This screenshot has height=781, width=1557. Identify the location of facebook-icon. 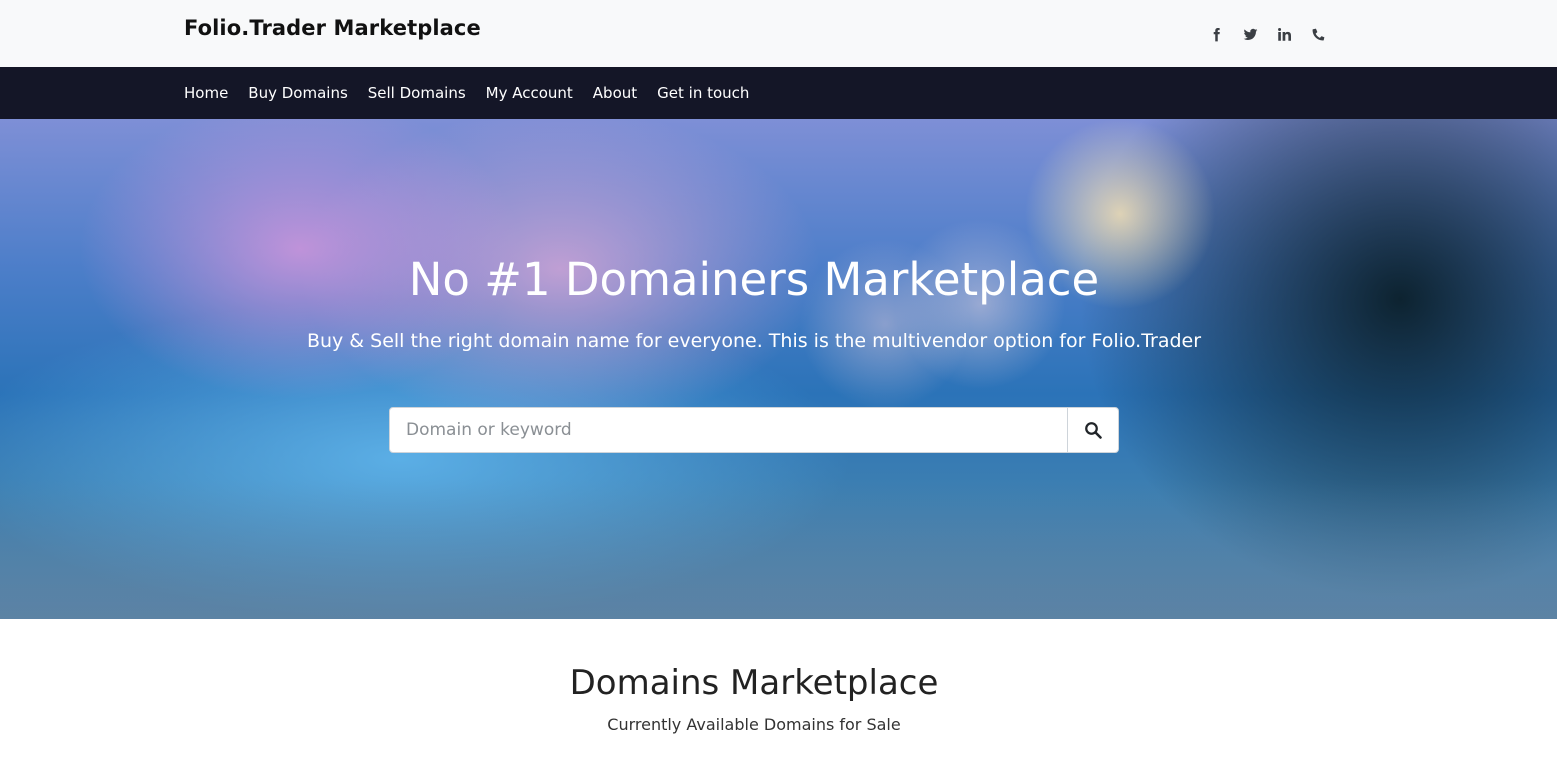
(1216, 34).